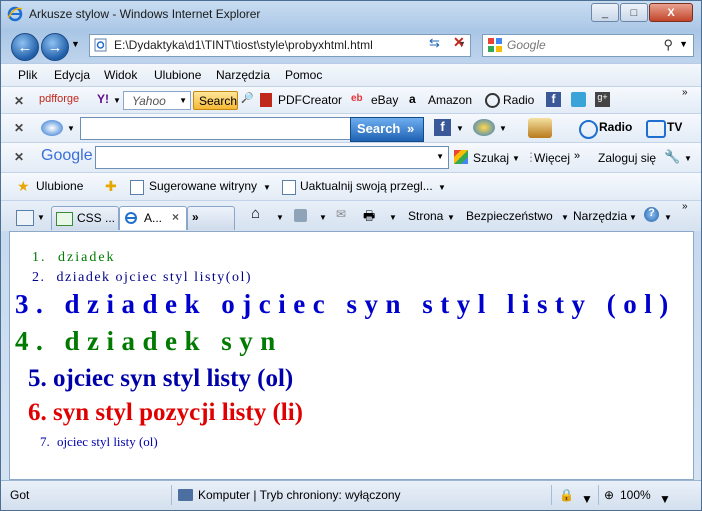 This screenshot has height=511, width=702. Describe the element at coordinates (72, 75) in the screenshot. I see `menu-edycja: Edycja` at that location.